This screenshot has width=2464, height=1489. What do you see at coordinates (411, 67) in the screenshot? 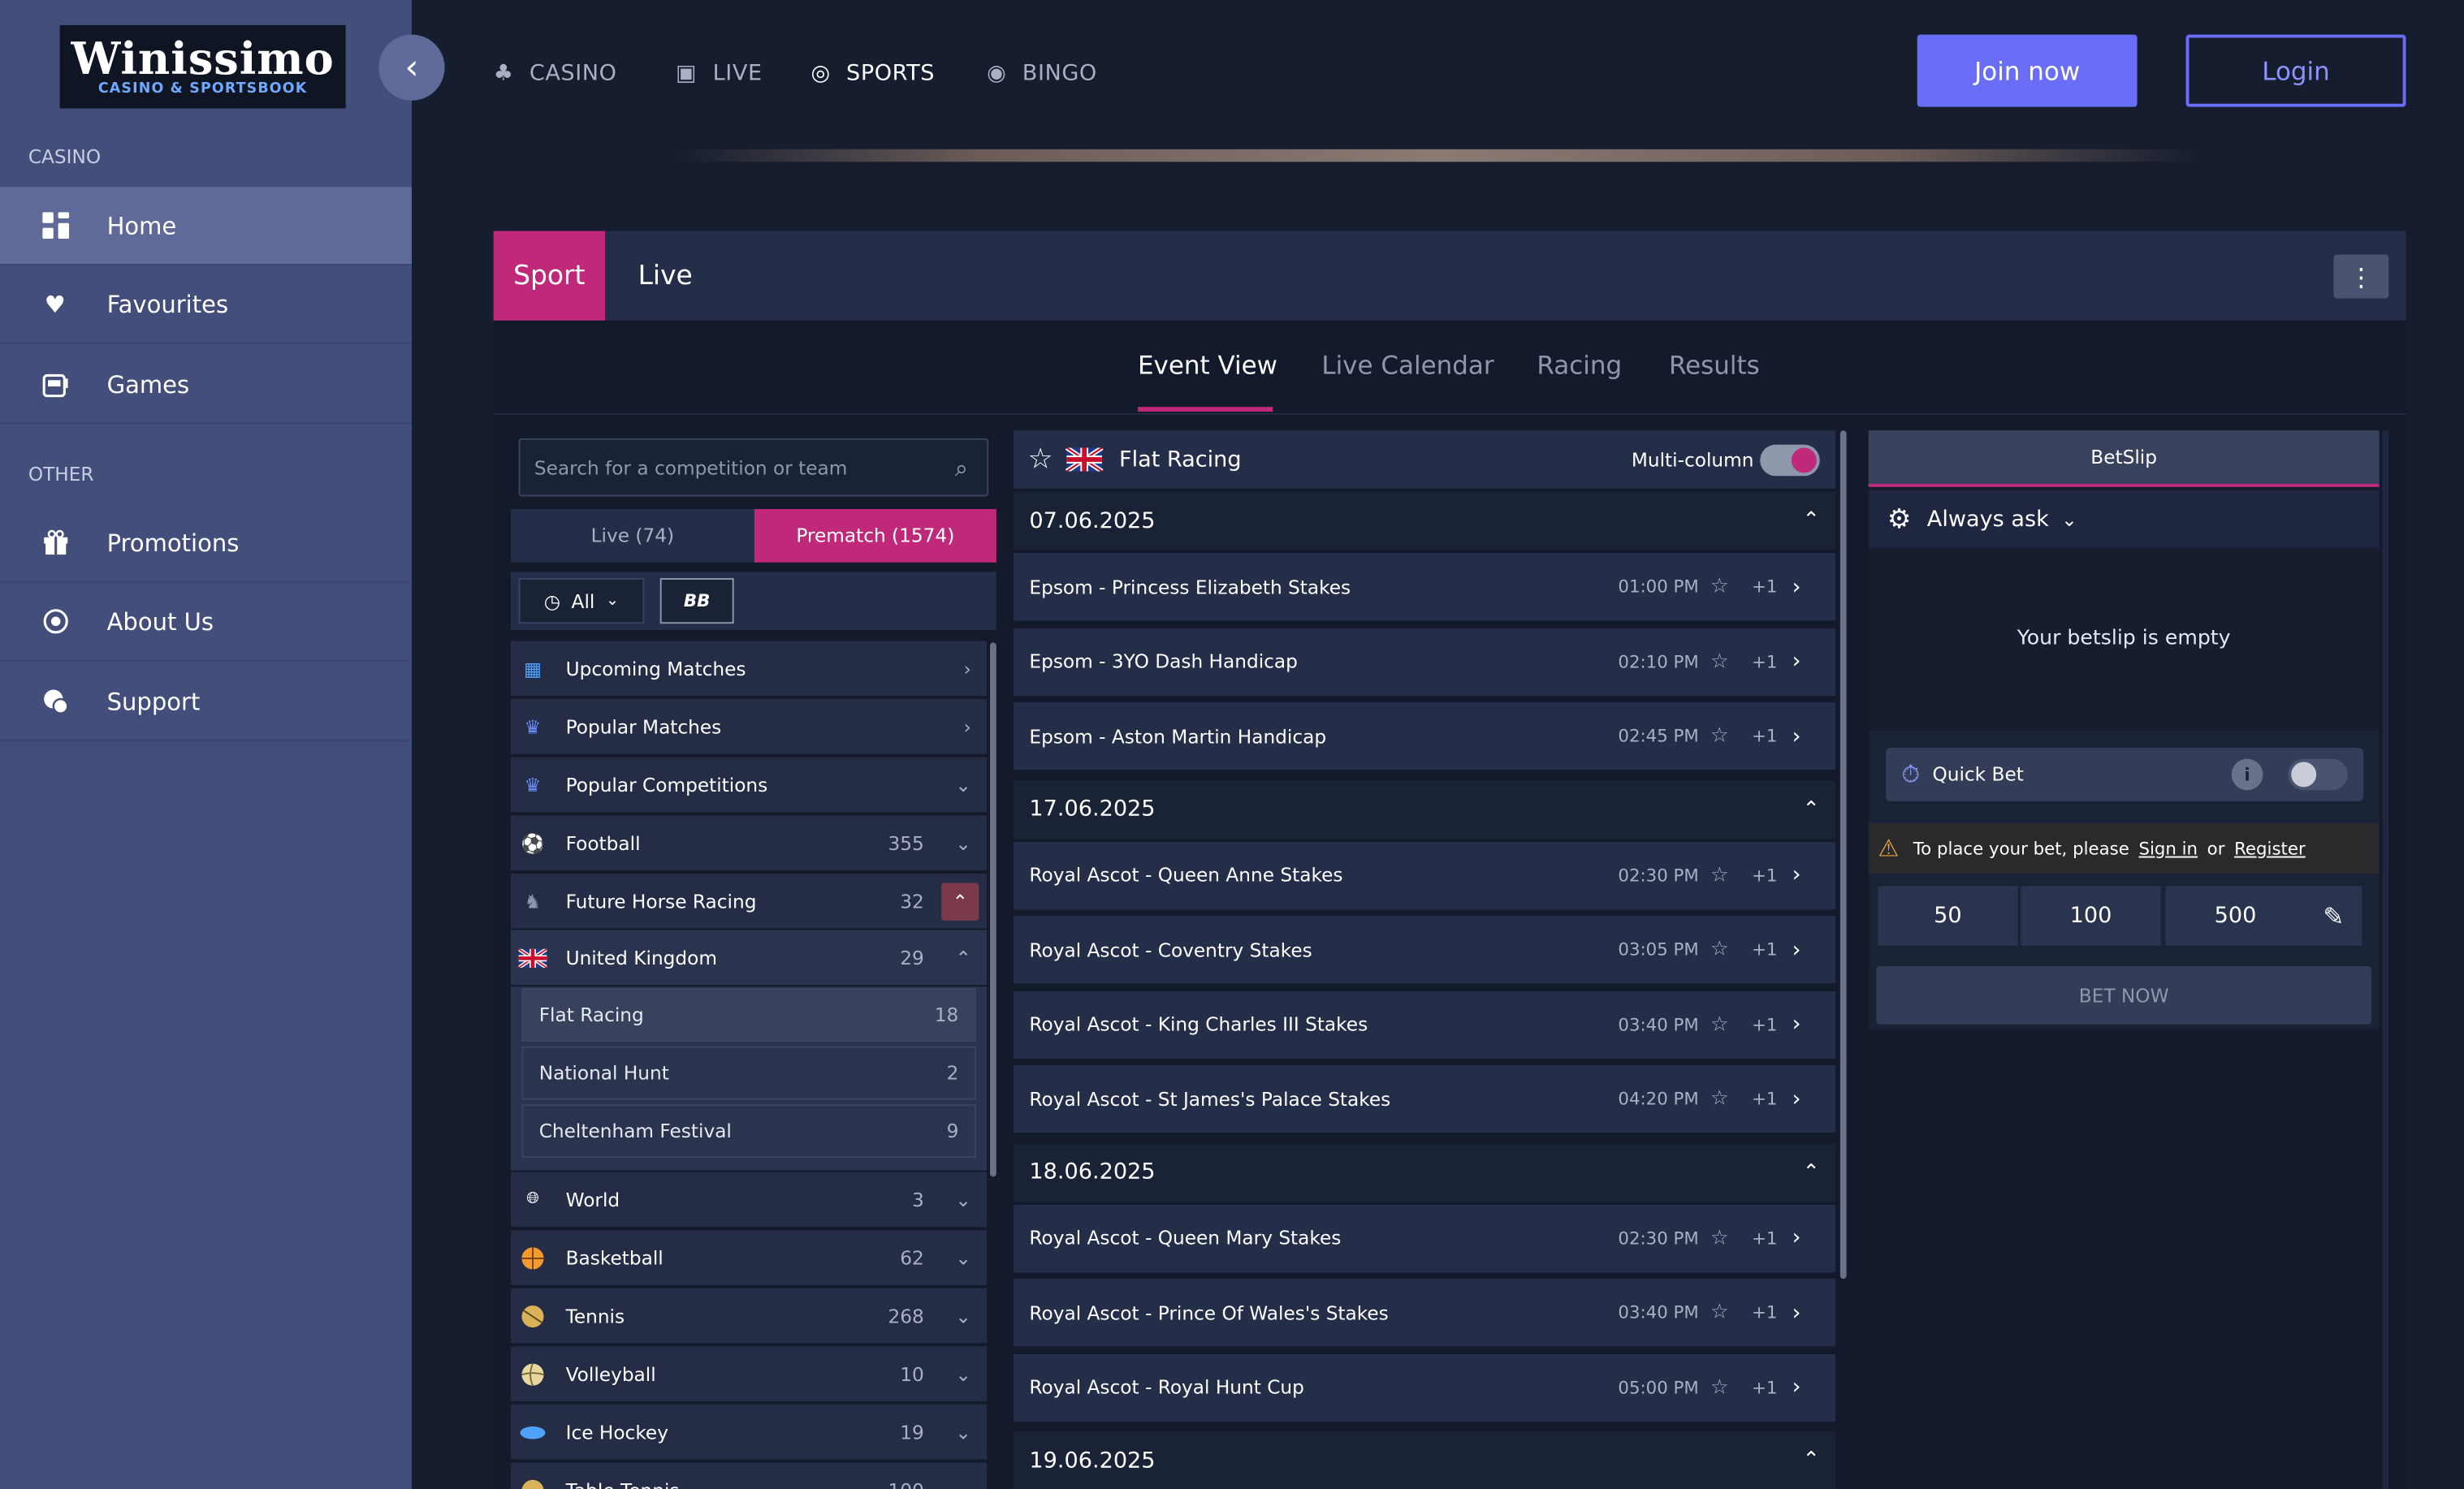
I see `collapse-sidebar-button: ‹` at bounding box center [411, 67].